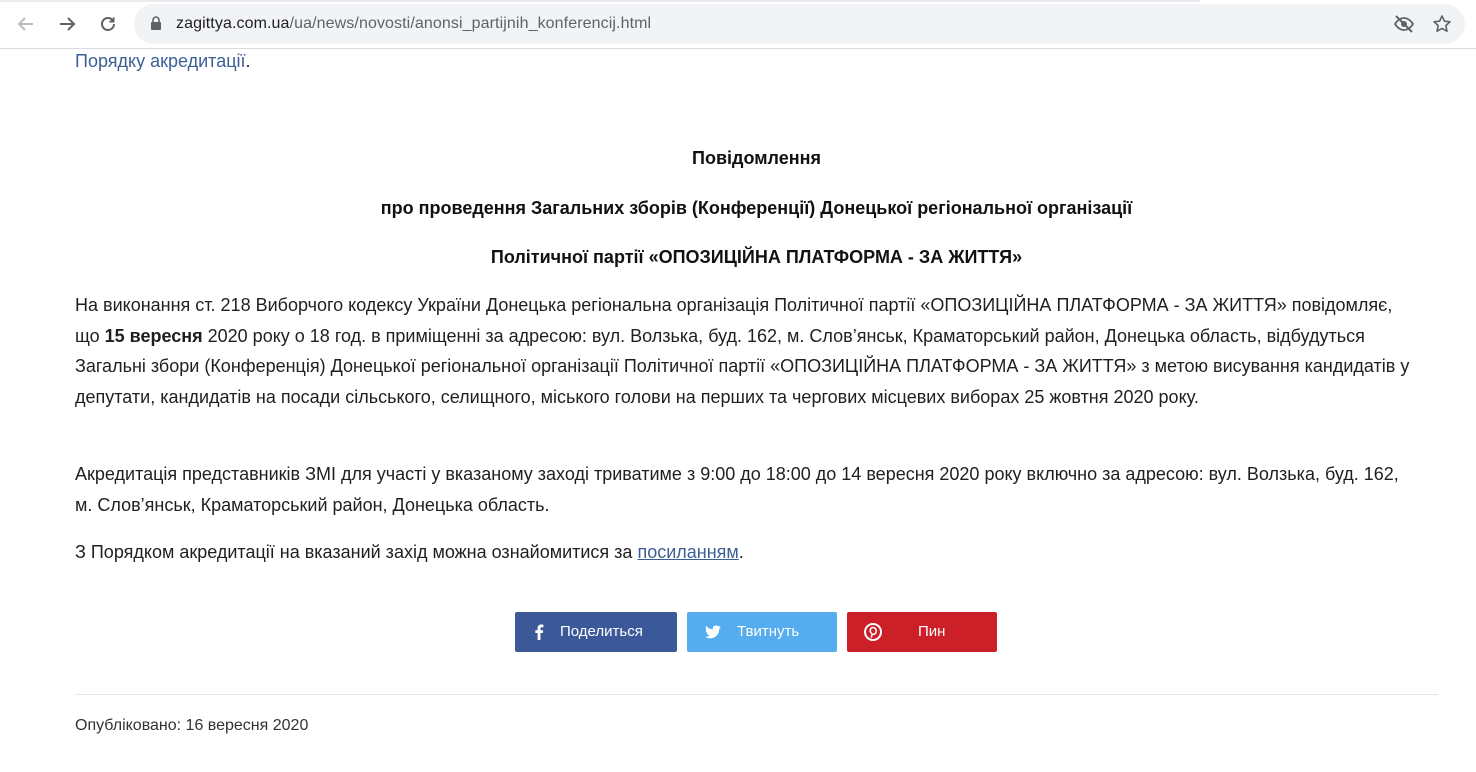 The width and height of the screenshot is (1476, 772). What do you see at coordinates (153, 335) in the screenshot?
I see `p1-date-bold: 15 вересня` at bounding box center [153, 335].